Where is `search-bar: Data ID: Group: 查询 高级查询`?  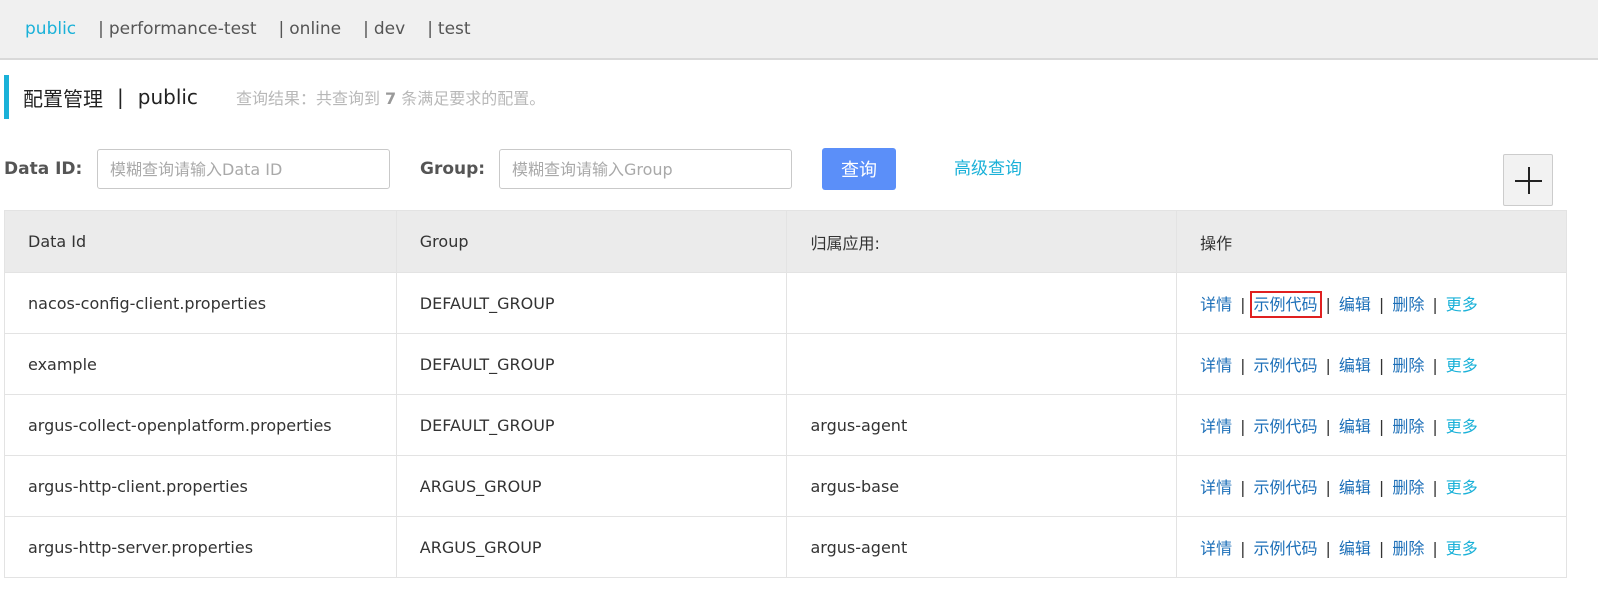
search-bar: Data ID: Group: 查询 高级查询 is located at coordinates (784, 169).